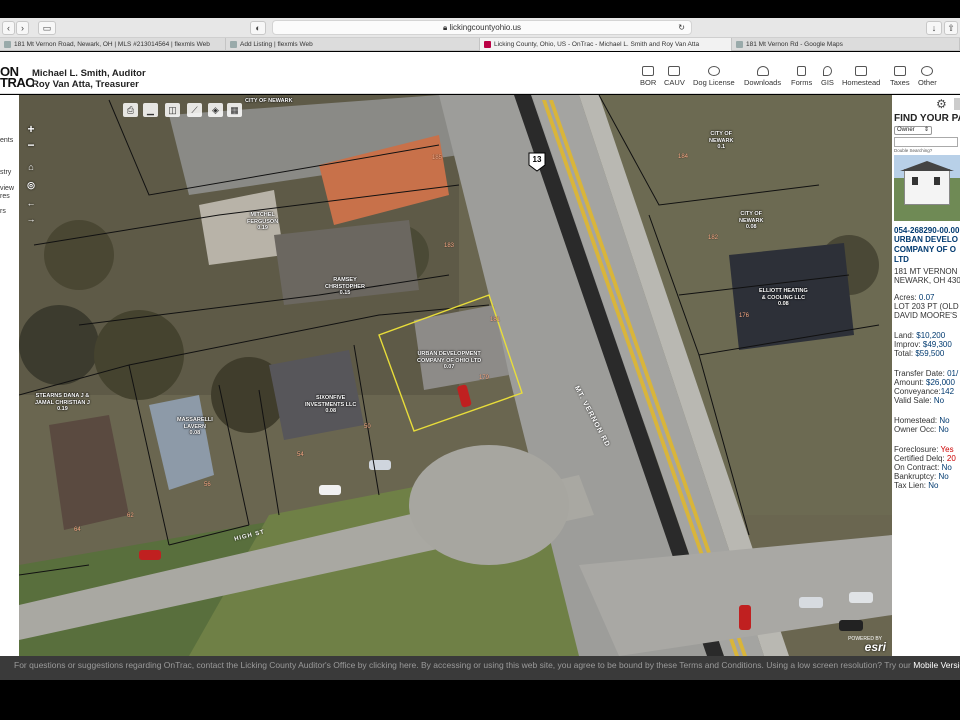 The height and width of the screenshot is (720, 960). Describe the element at coordinates (5, 196) in the screenshot. I see `sidebar-item: res` at that location.